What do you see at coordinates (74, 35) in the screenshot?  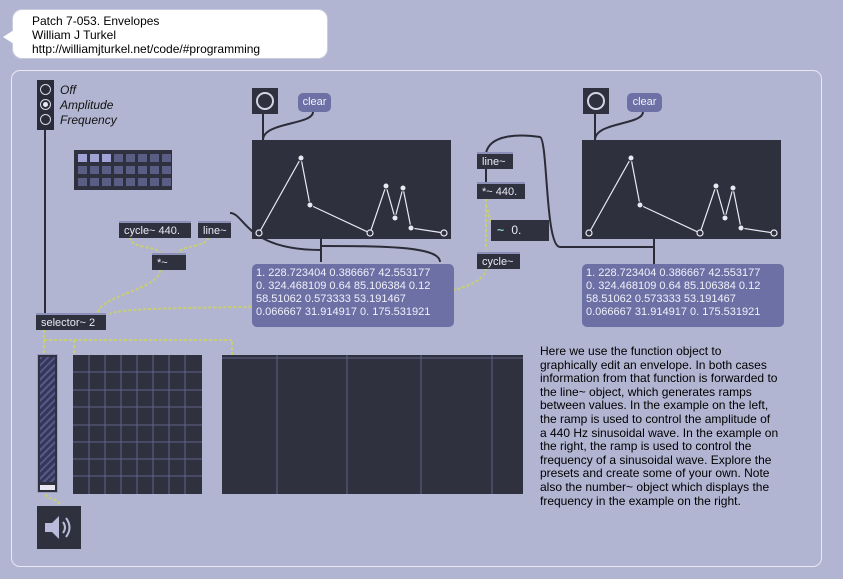 I see `header-author: William J Turkel` at bounding box center [74, 35].